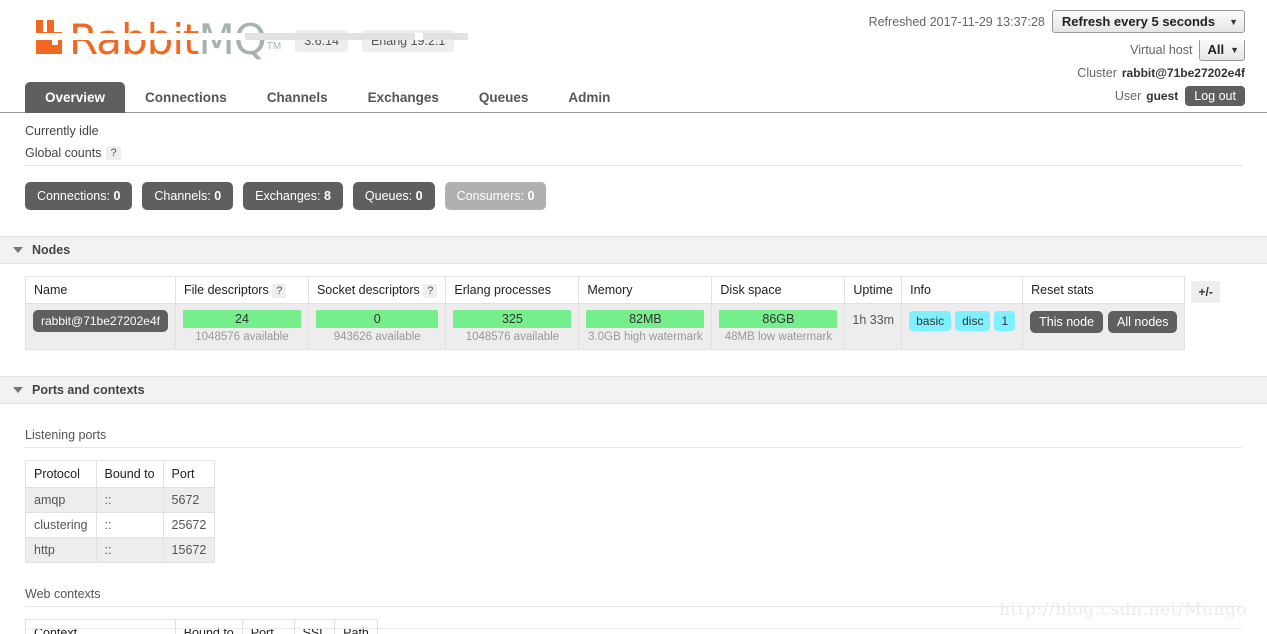  I want to click on node-reset-stats-cell: This node All nodes, so click(1104, 326).